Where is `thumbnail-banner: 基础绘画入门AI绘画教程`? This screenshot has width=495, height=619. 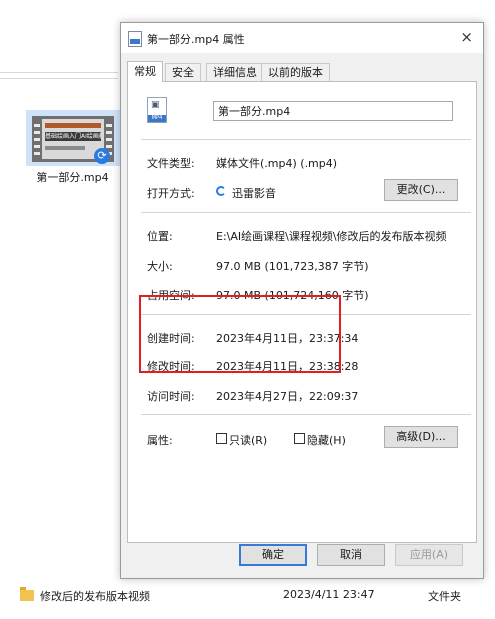
thumbnail-banner: 基础绘画入门AI绘画教程 is located at coordinates (73, 136).